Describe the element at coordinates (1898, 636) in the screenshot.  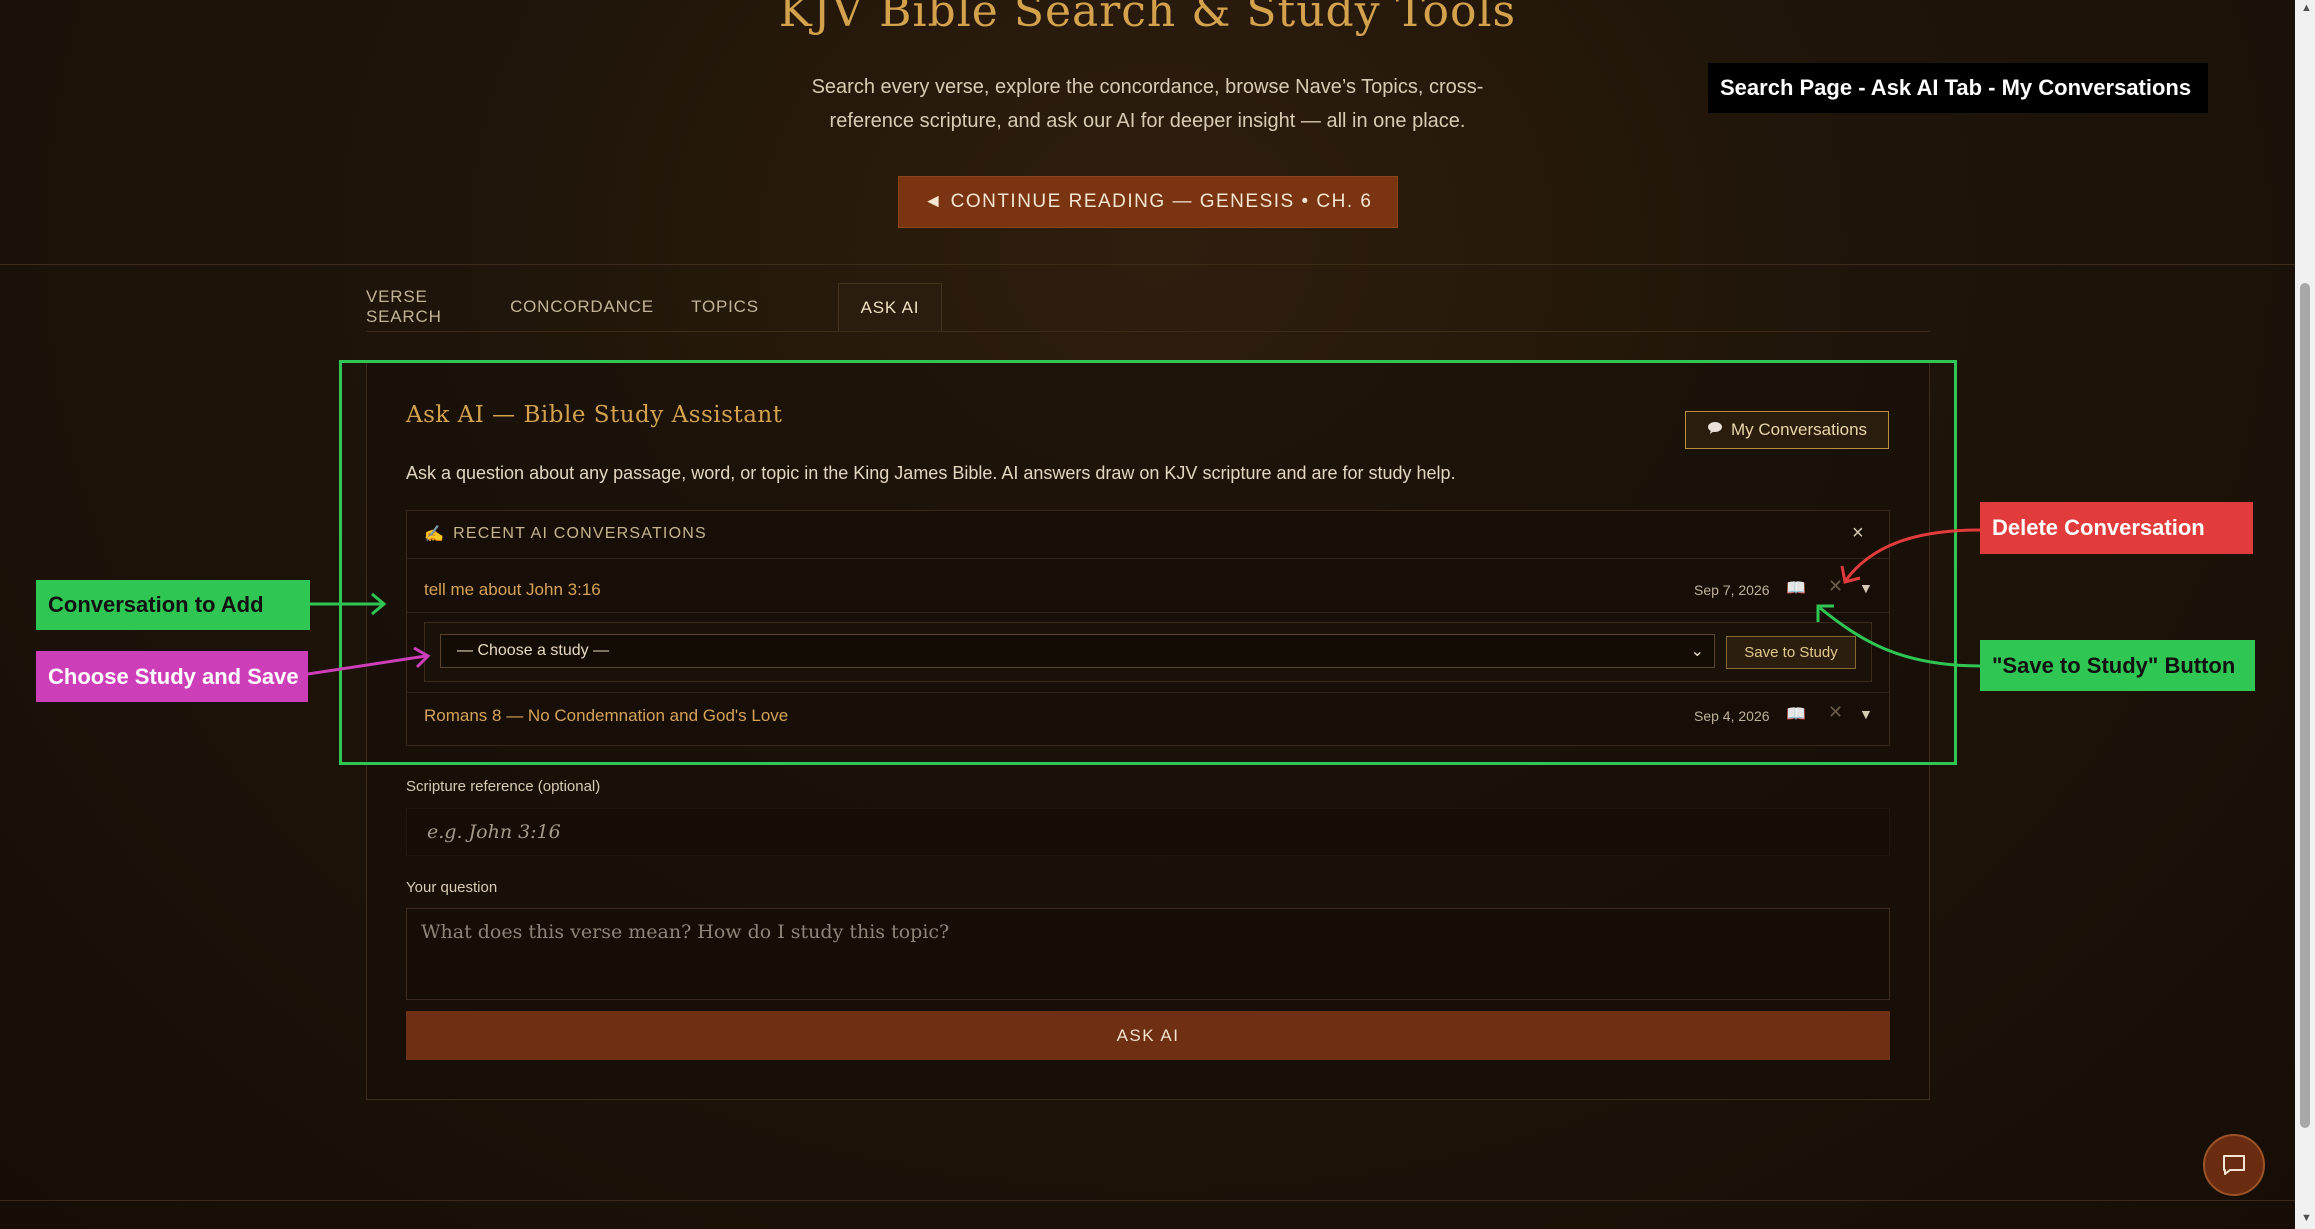
I see `save-to-study-arrow` at that location.